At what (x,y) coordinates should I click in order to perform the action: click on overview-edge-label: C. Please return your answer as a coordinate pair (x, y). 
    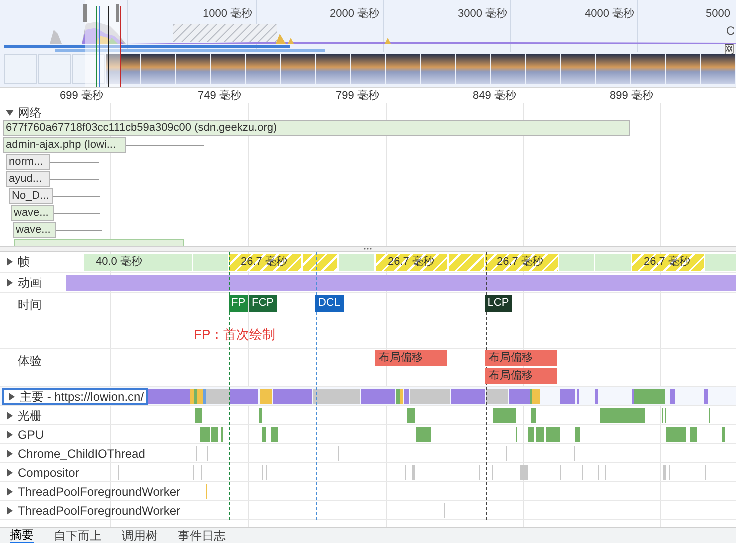
    Looking at the image, I should click on (730, 31).